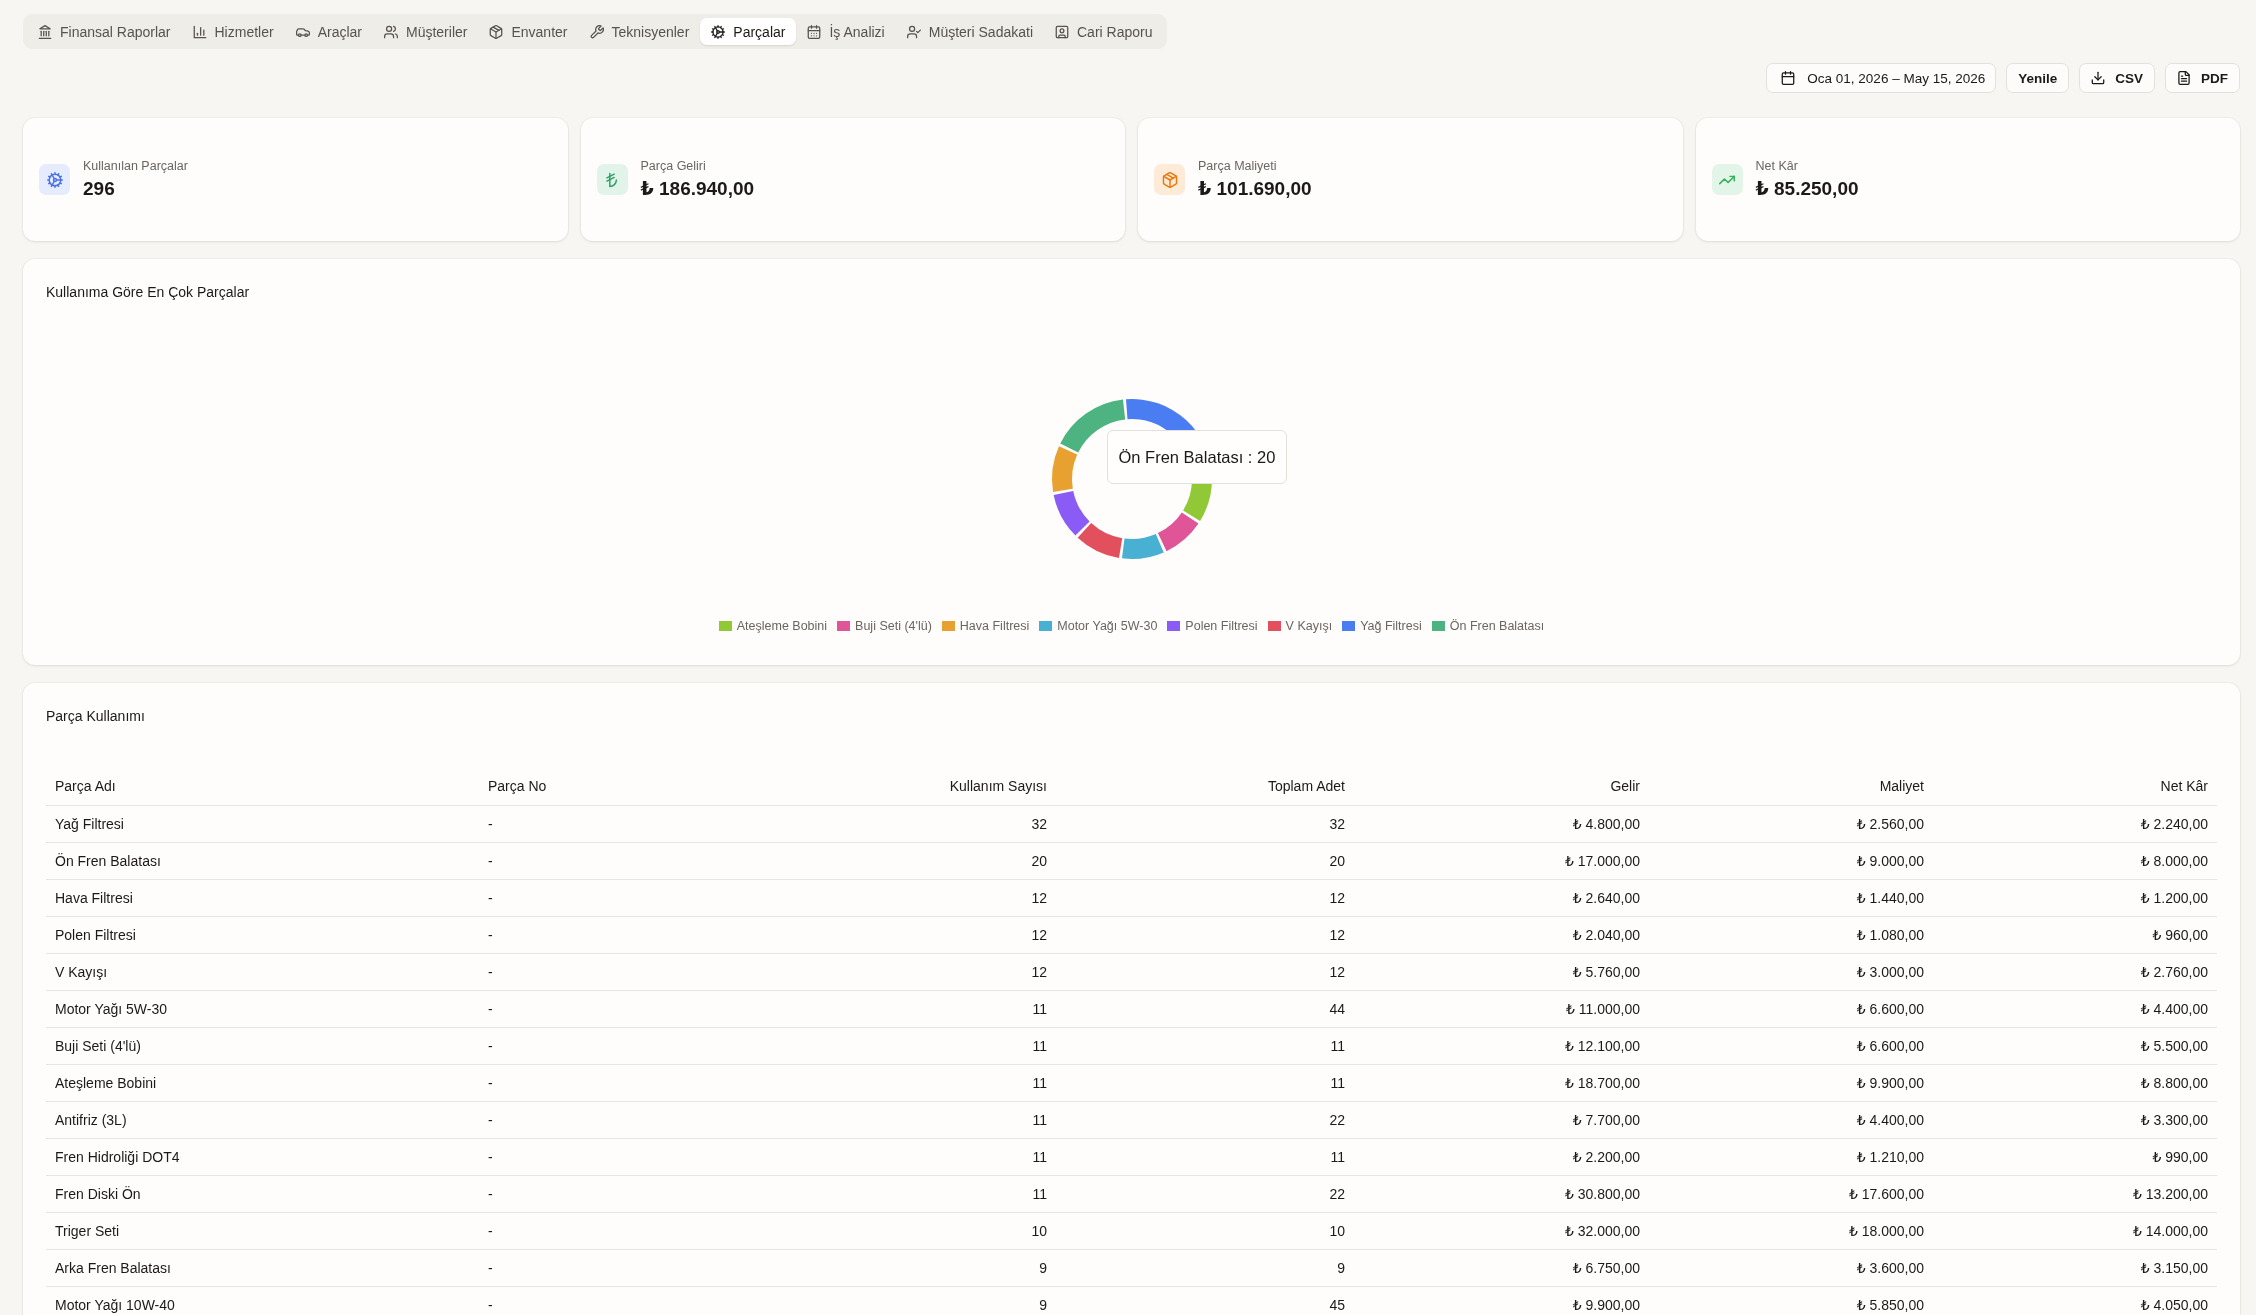 Image resolution: width=2256 pixels, height=1315 pixels. Describe the element at coordinates (1807, 189) in the screenshot. I see `stat-value: ₺ 85.250,00` at that location.